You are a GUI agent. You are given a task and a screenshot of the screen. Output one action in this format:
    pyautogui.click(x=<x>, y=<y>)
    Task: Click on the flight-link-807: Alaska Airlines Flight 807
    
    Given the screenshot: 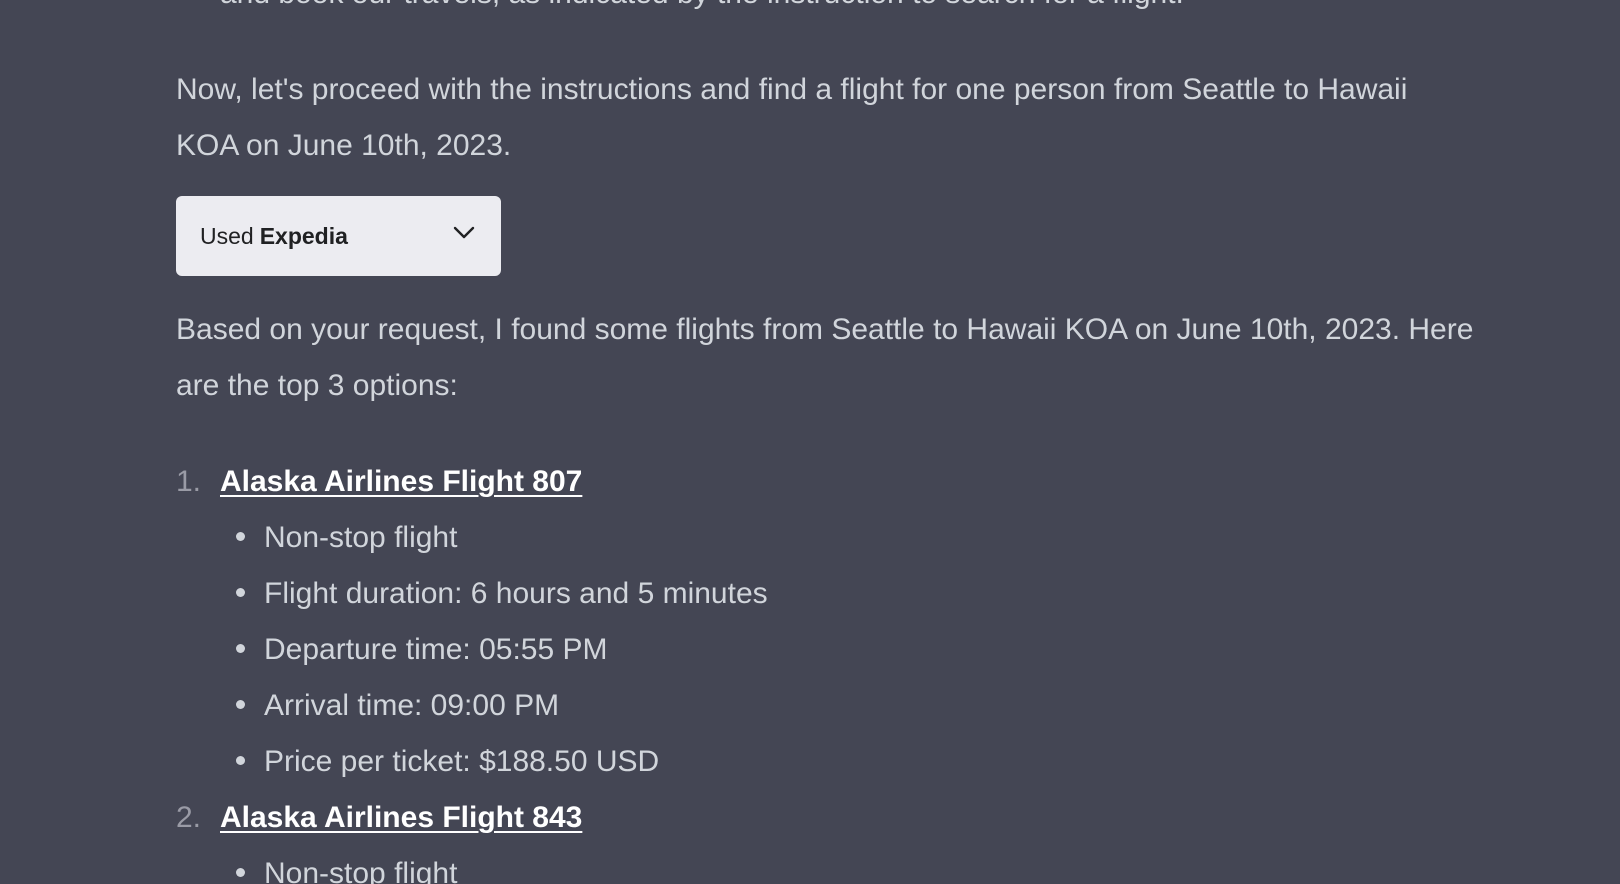 What is the action you would take?
    pyautogui.click(x=401, y=481)
    